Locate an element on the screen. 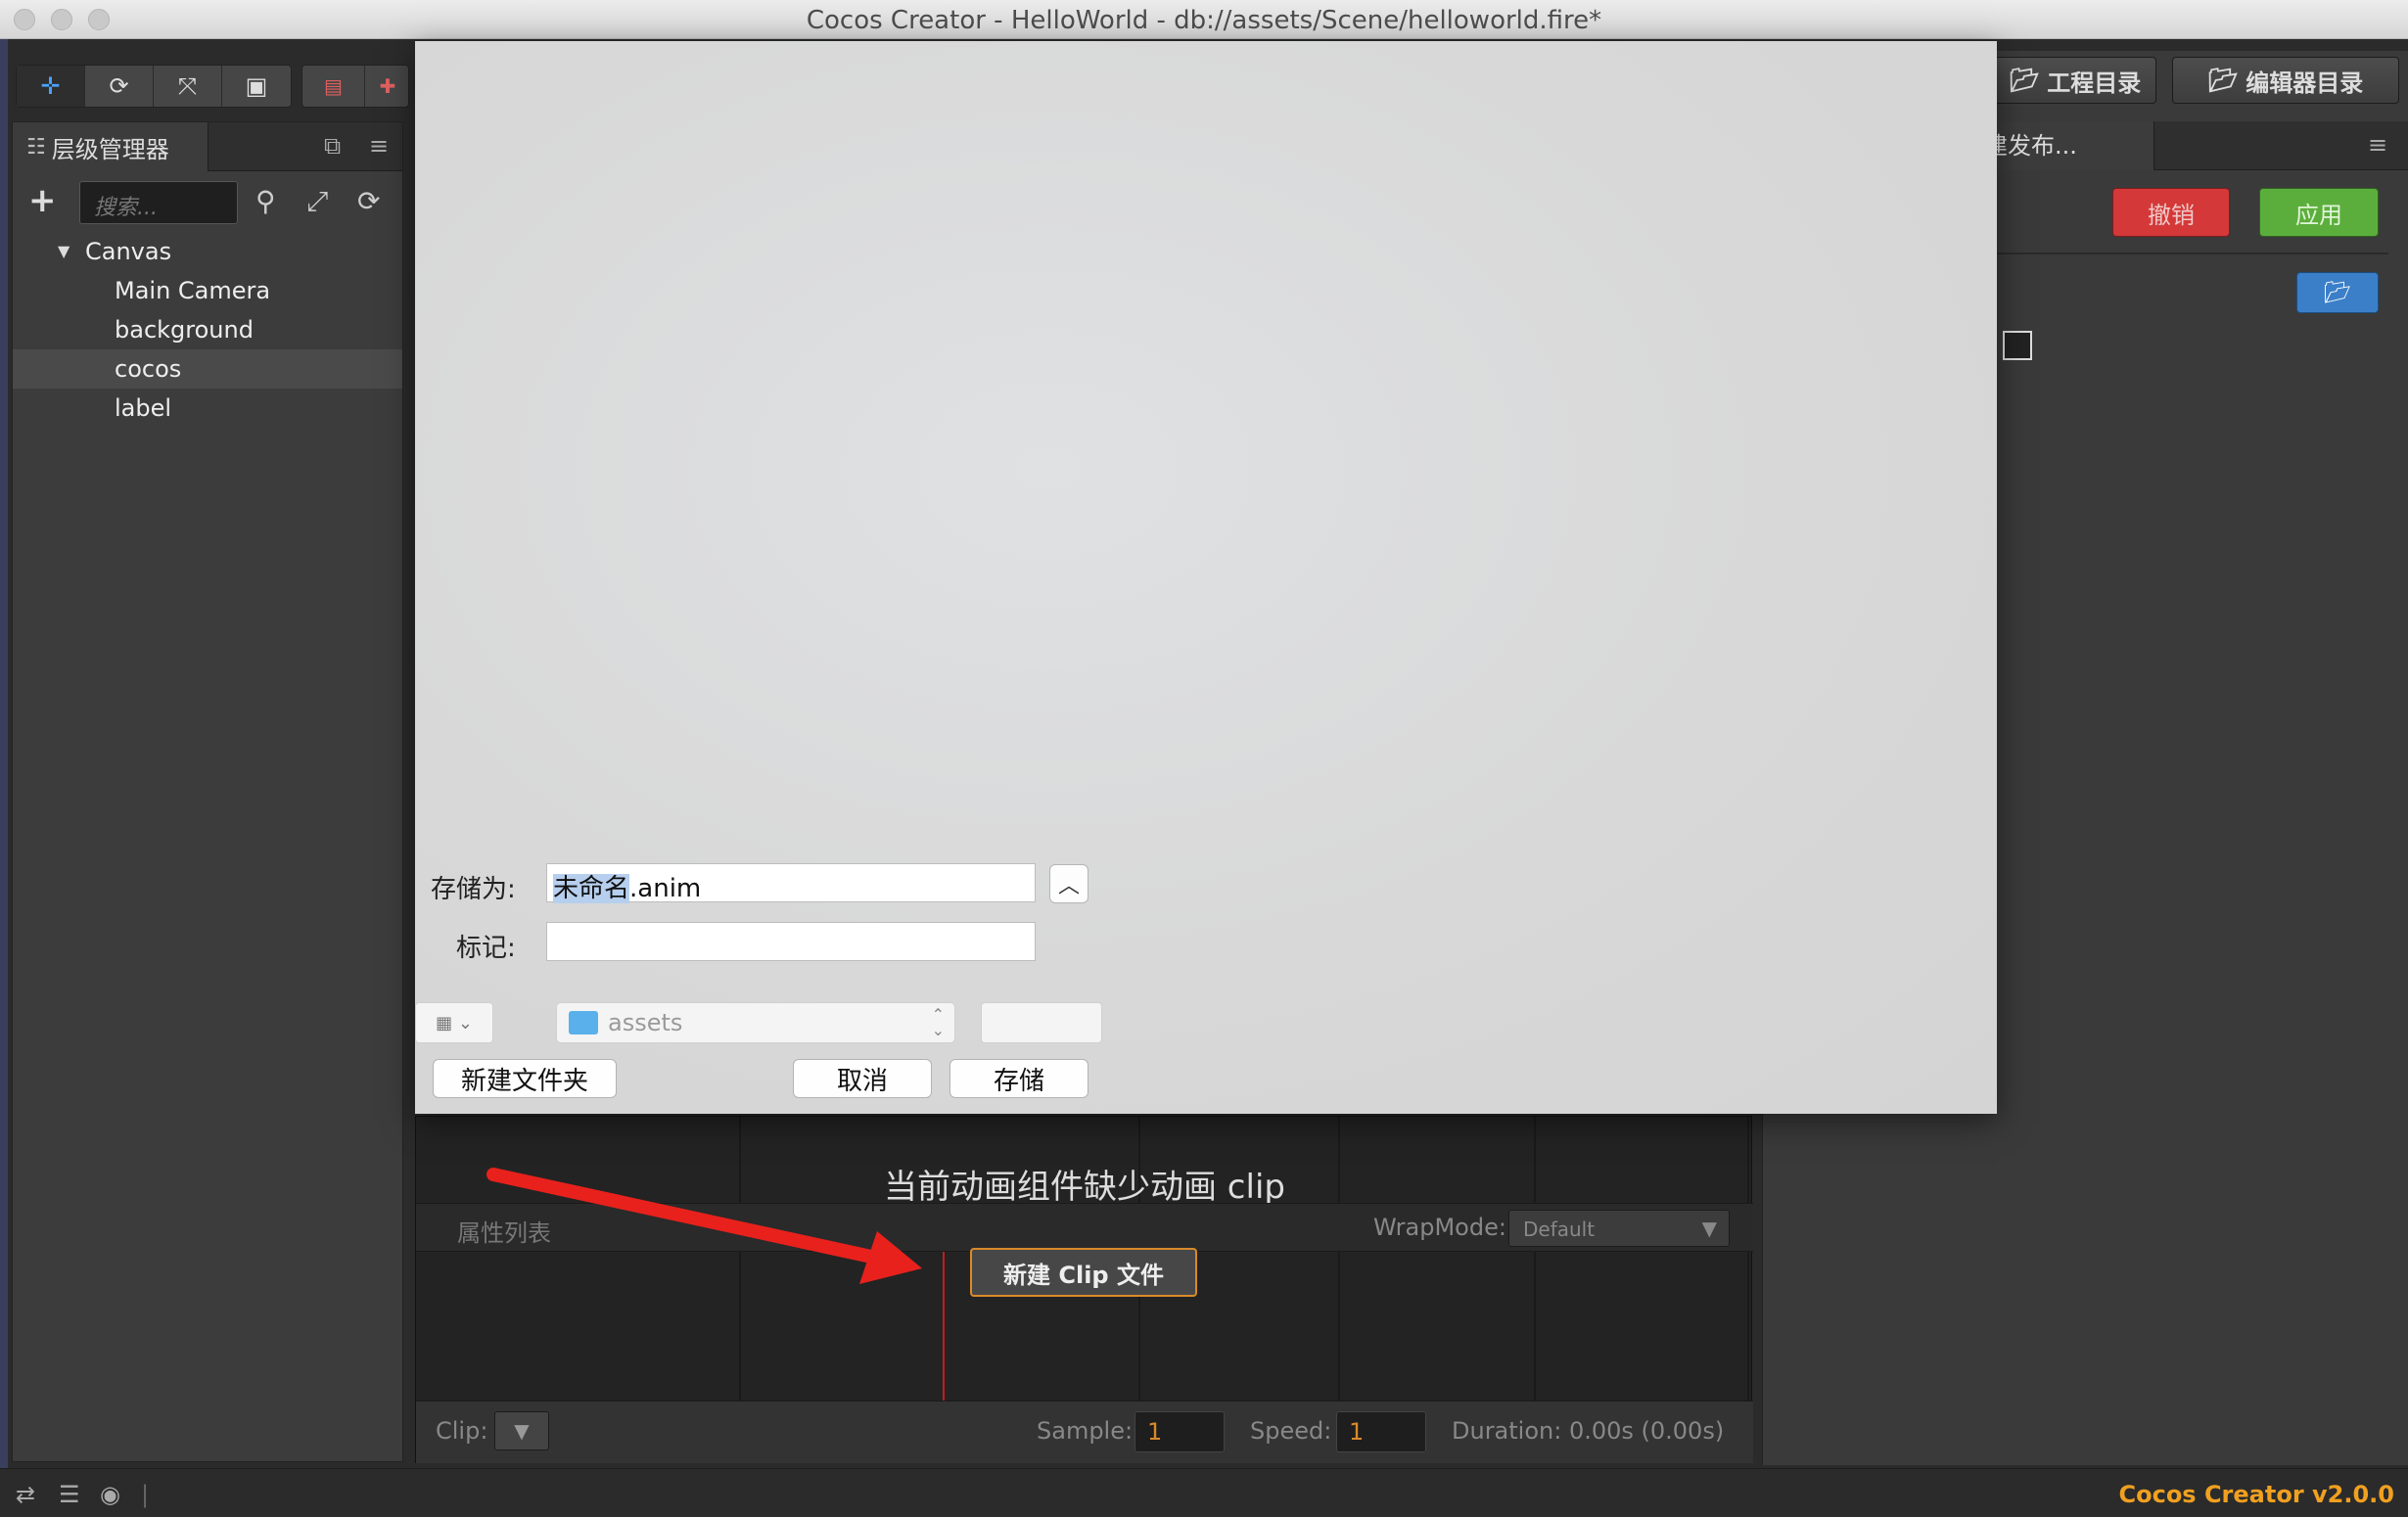 Image resolution: width=2408 pixels, height=1517 pixels. save-button: 存储 is located at coordinates (1019, 1078).